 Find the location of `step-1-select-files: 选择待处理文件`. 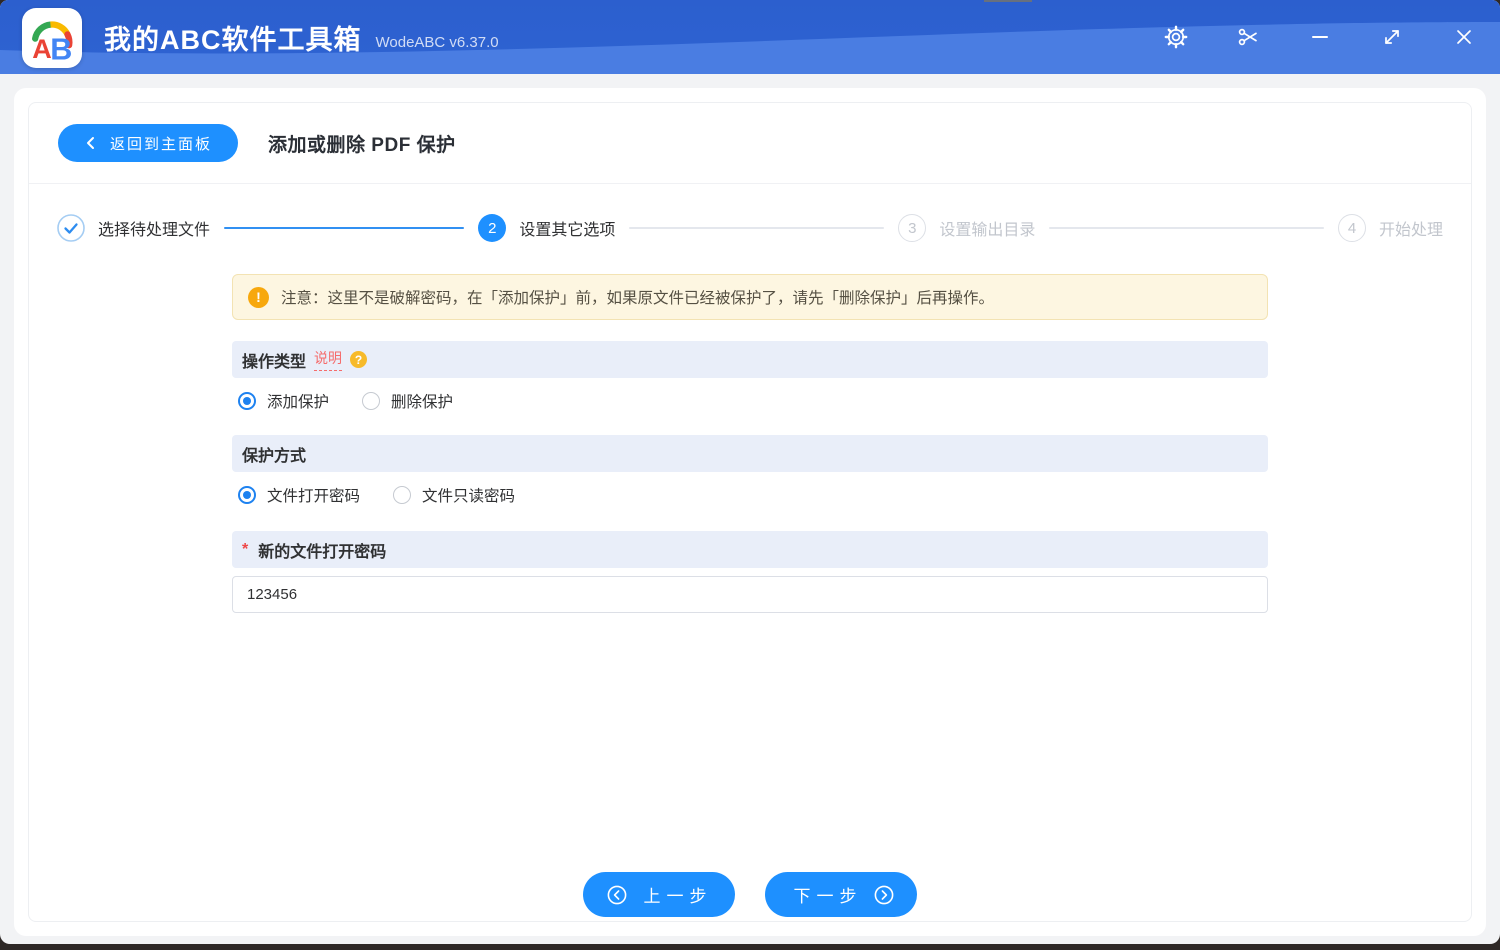

step-1-select-files: 选择待处理文件 is located at coordinates (133, 228).